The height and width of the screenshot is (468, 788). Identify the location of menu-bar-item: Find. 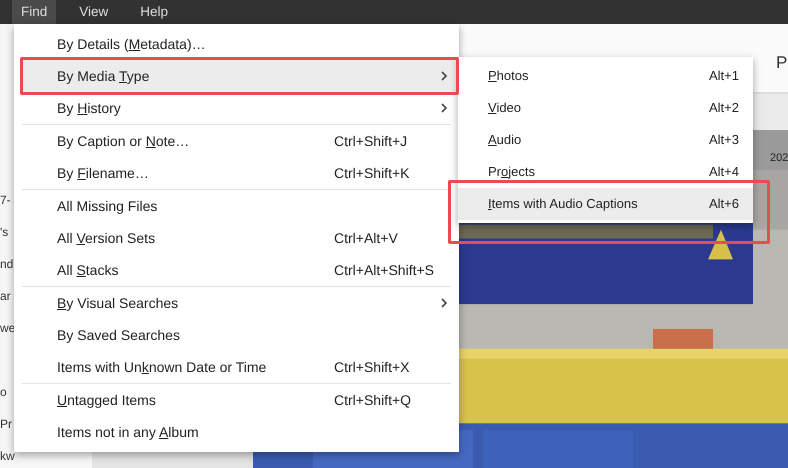
(34, 12).